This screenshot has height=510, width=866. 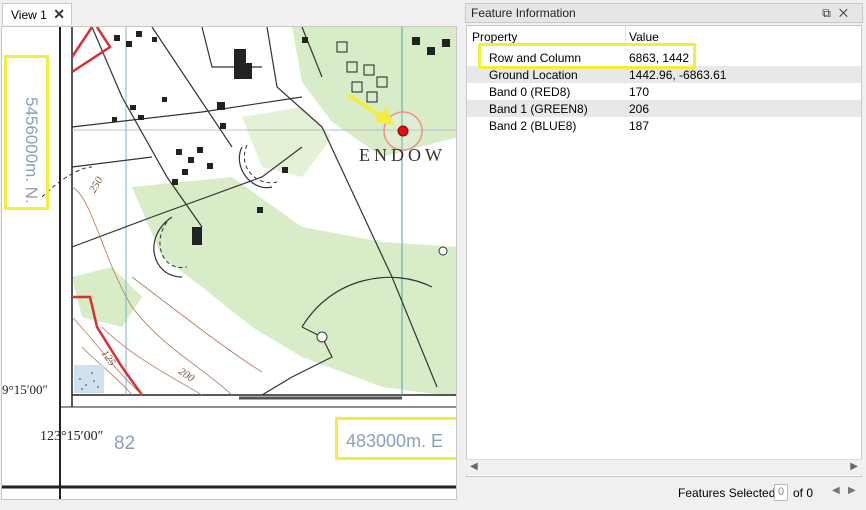 What do you see at coordinates (533, 126) in the screenshot?
I see `property-cell: Band 2 (BLUE8)` at bounding box center [533, 126].